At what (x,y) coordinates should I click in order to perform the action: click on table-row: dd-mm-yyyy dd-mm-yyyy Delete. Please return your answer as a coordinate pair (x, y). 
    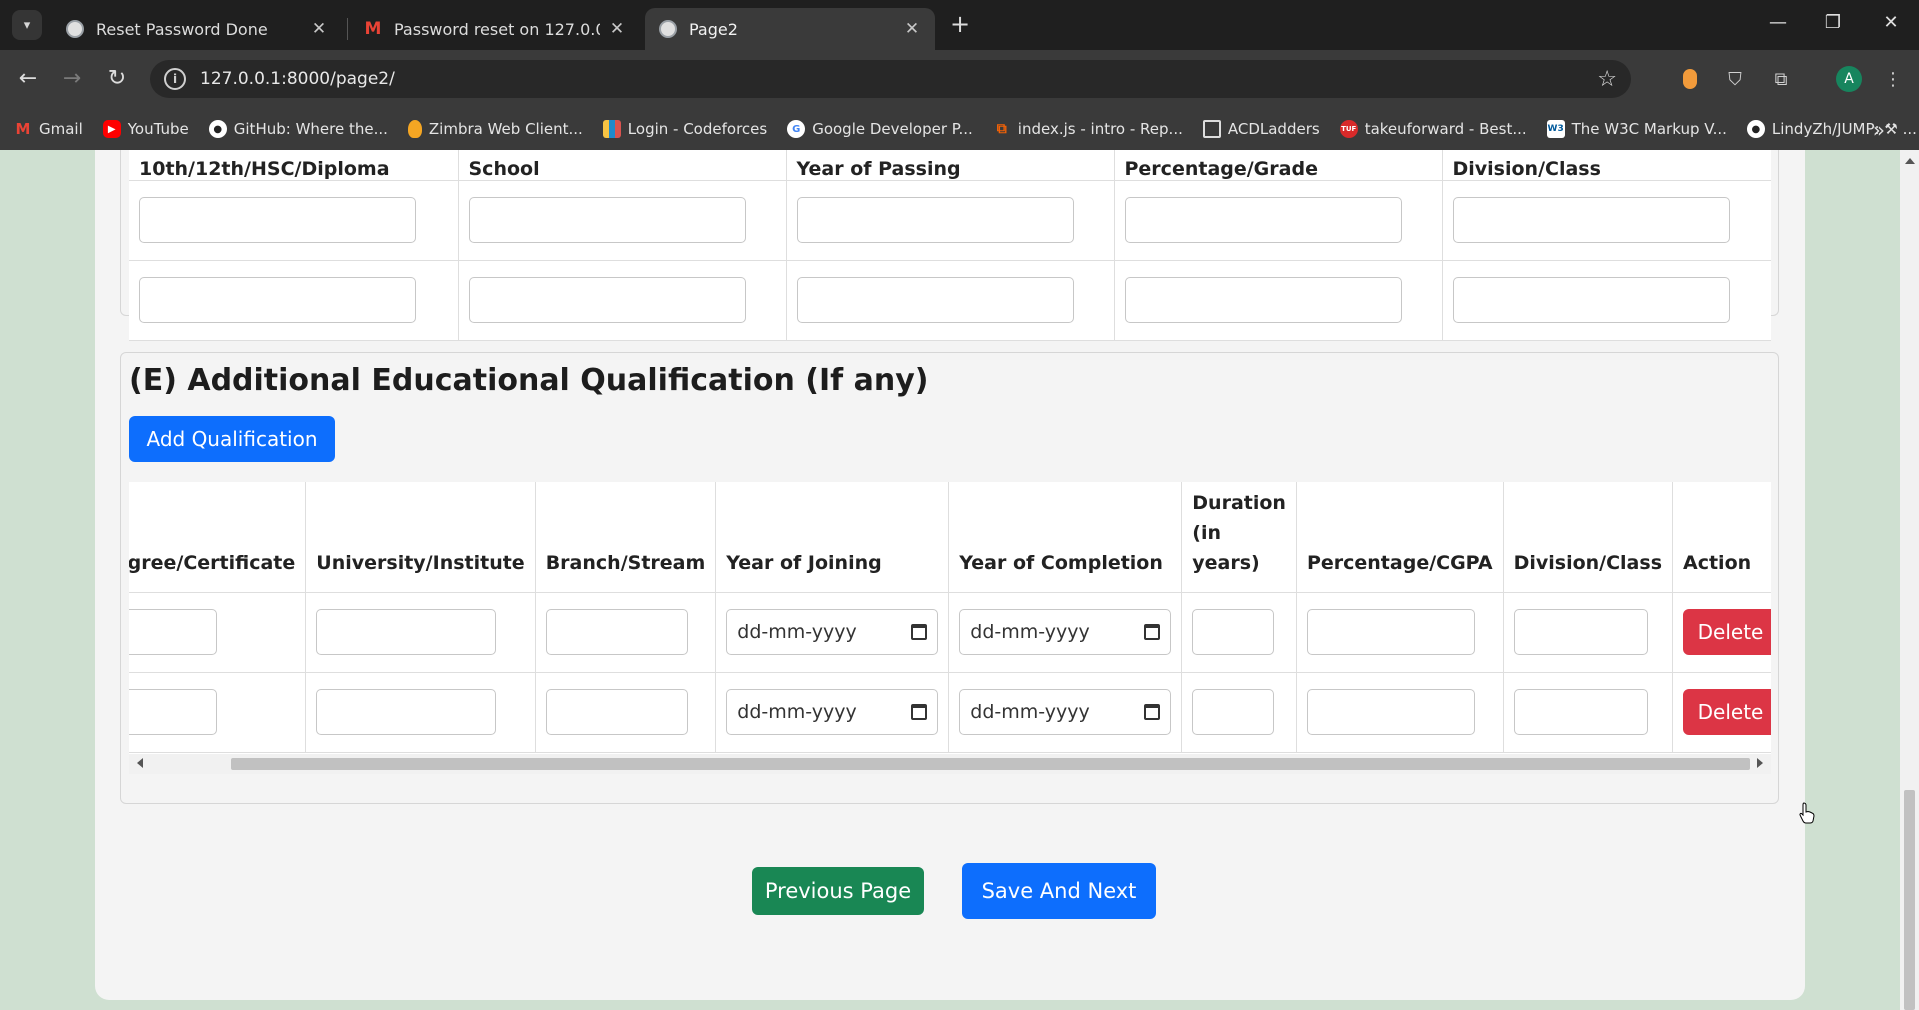
    Looking at the image, I should click on (950, 712).